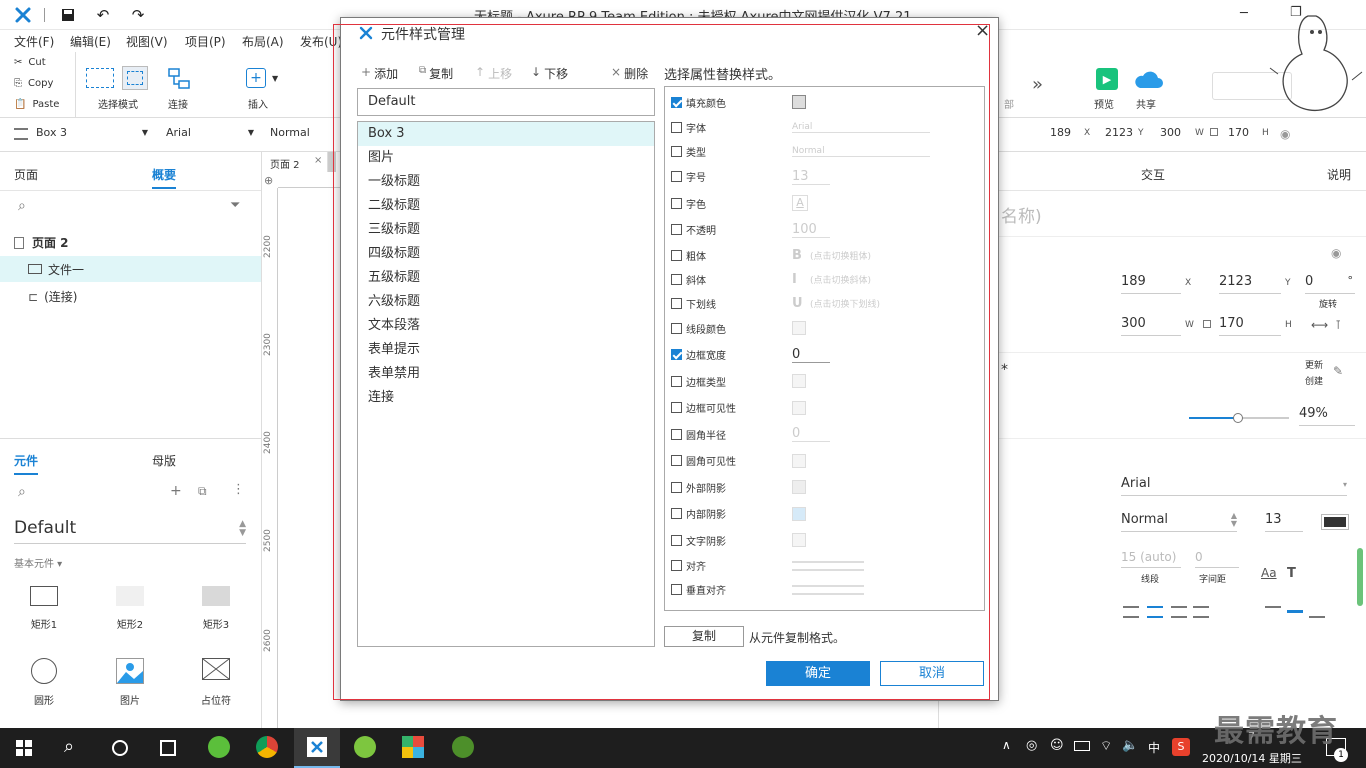  I want to click on axure-taskbar-button, so click(317, 748).